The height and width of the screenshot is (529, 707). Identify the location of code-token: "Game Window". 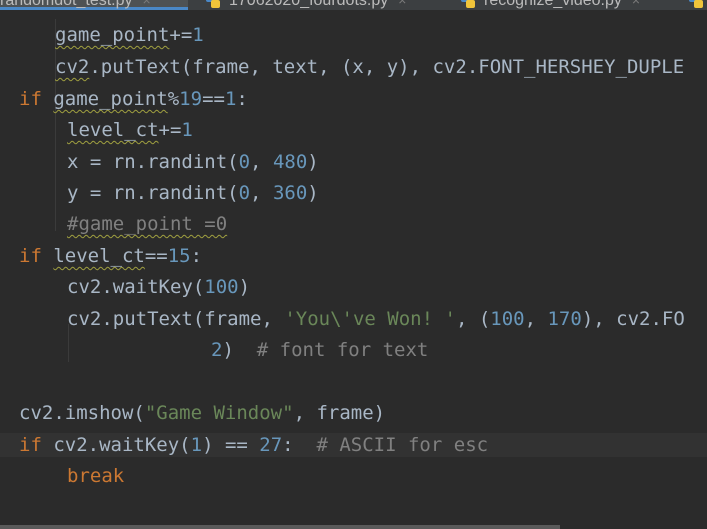
(219, 413).